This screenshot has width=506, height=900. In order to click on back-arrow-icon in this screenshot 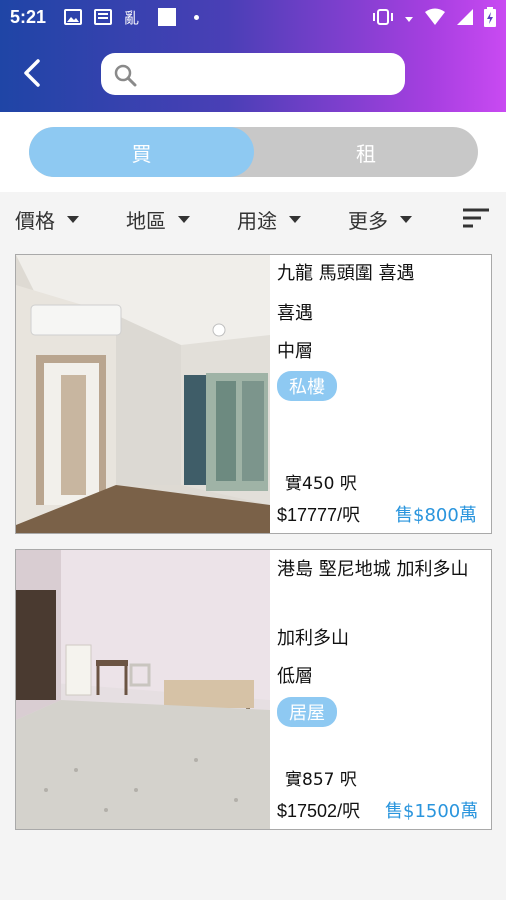, I will do `click(33, 73)`.